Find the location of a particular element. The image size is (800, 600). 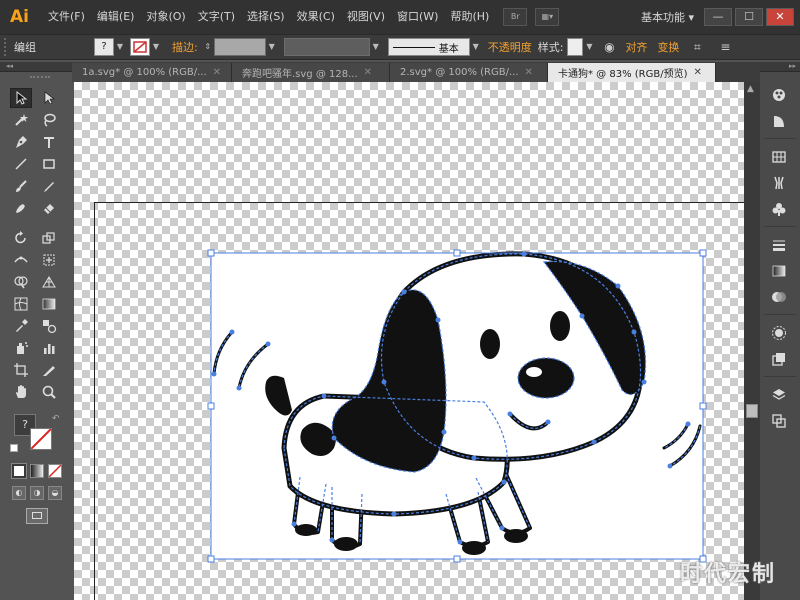

menu-help: 帮助(H) is located at coordinates (469, 17).